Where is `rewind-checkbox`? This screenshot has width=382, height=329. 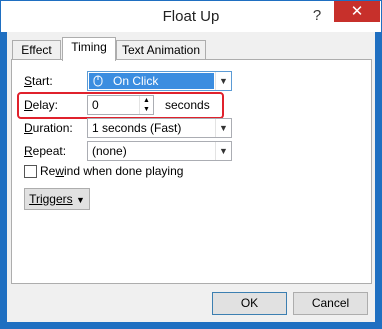
rewind-checkbox is located at coordinates (30, 171).